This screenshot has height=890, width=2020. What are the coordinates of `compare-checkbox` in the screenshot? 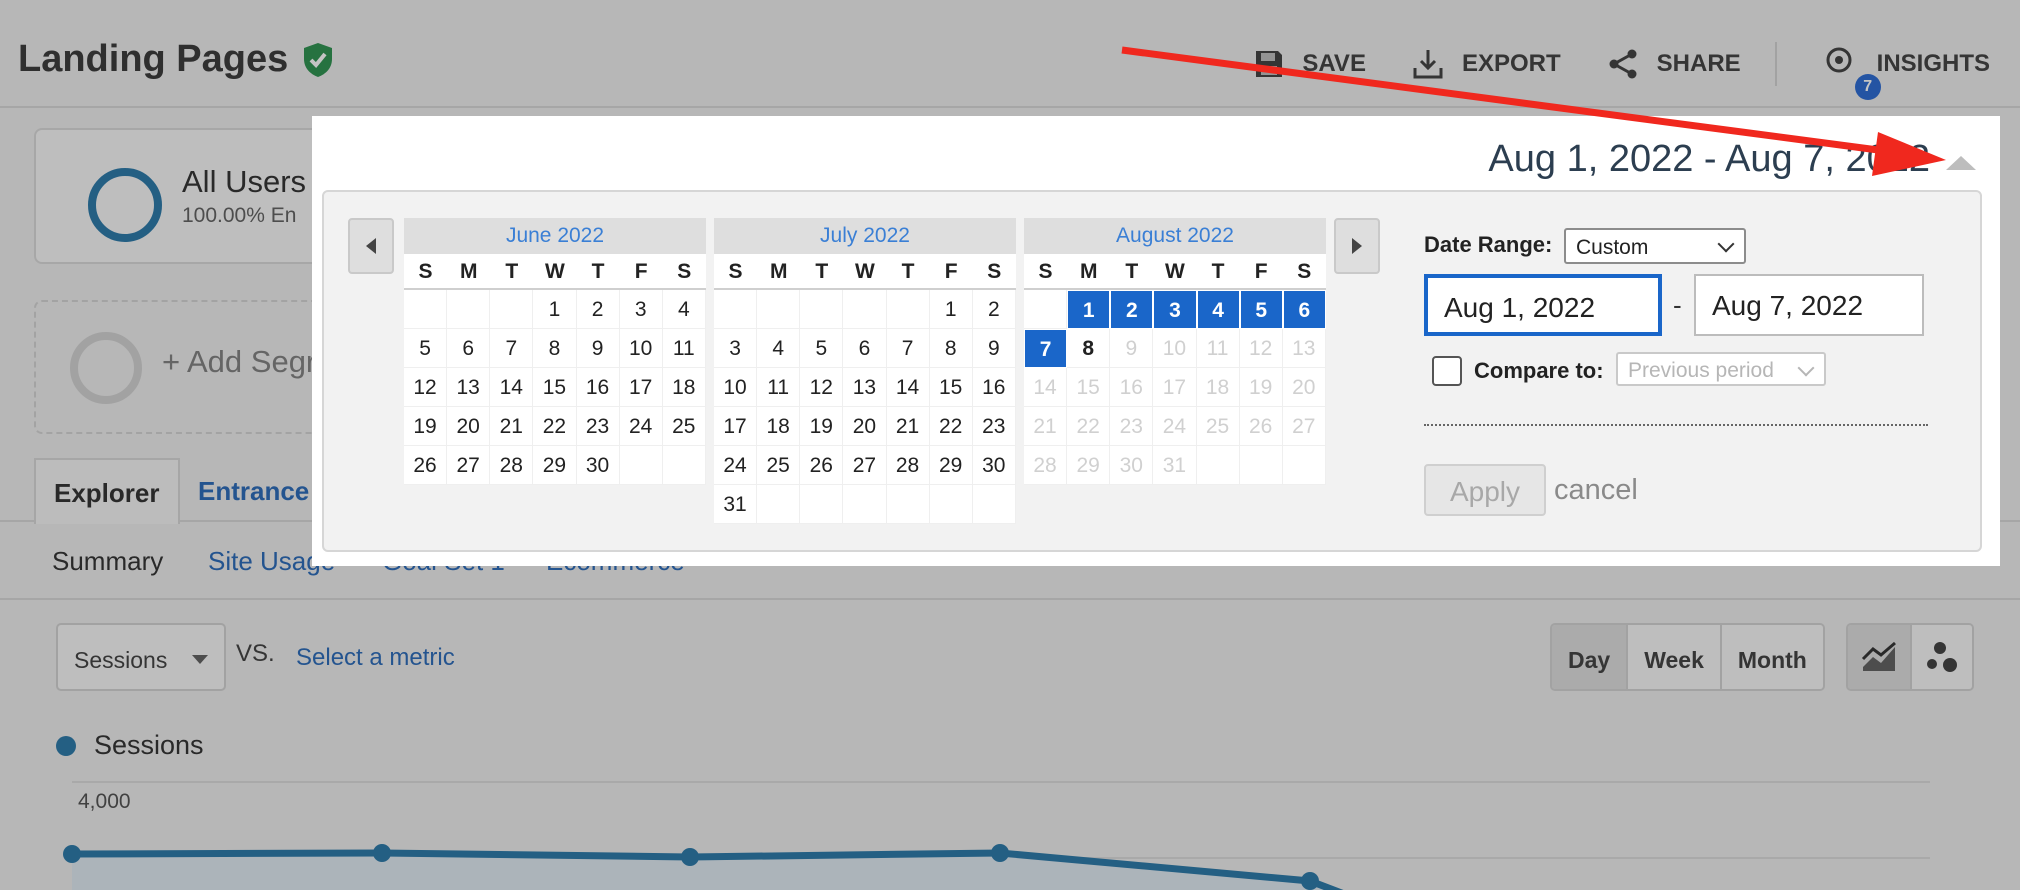 It's located at (1447, 371).